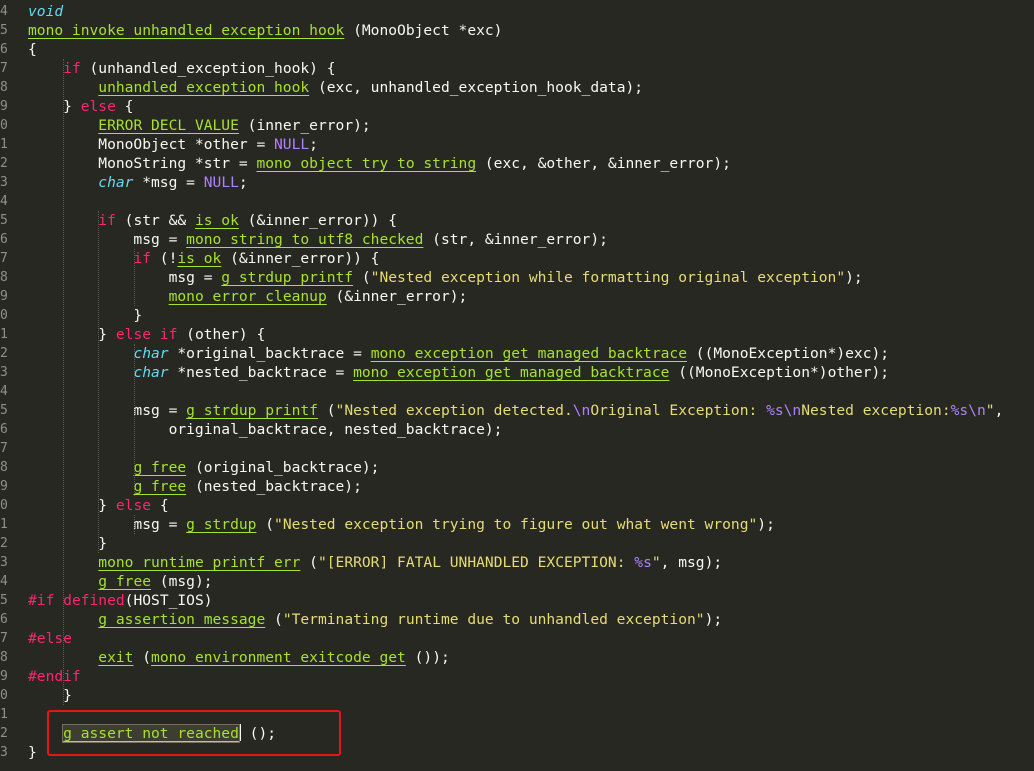 This screenshot has height=771, width=1034. I want to click on line-number: 4, so click(4, 391).